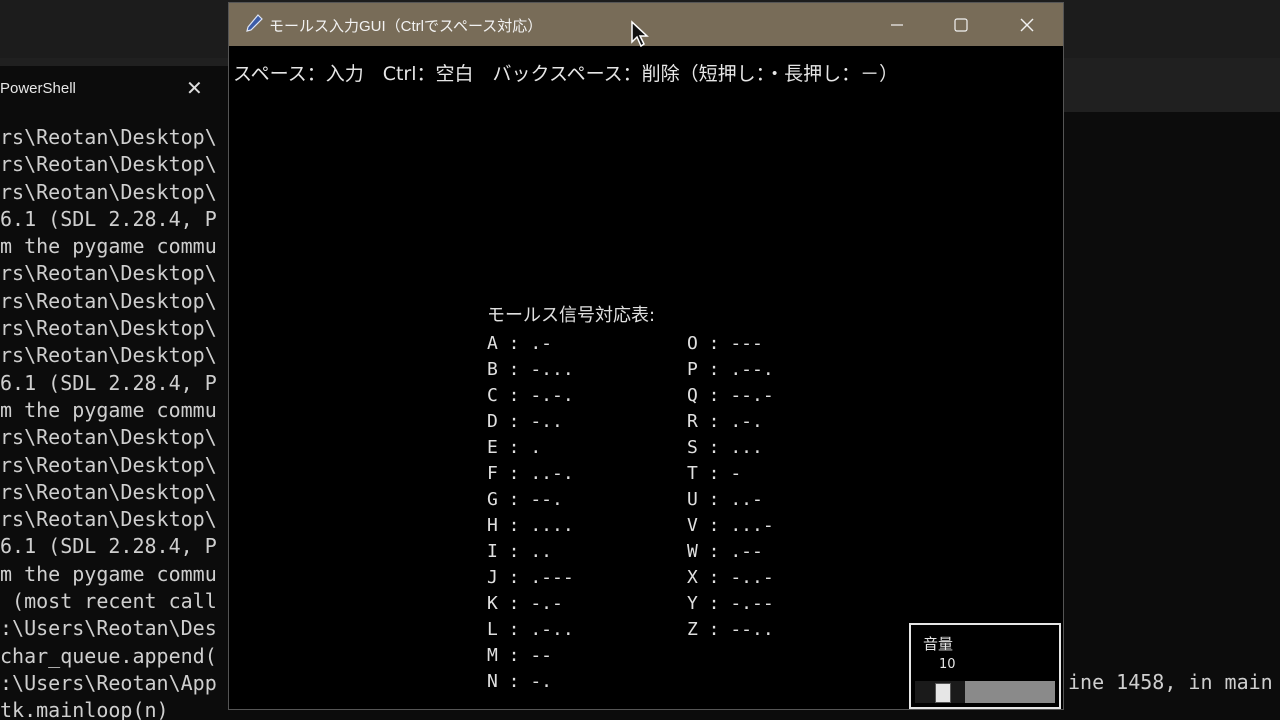 This screenshot has width=1280, height=720. I want to click on close-icon, so click(1027, 24).